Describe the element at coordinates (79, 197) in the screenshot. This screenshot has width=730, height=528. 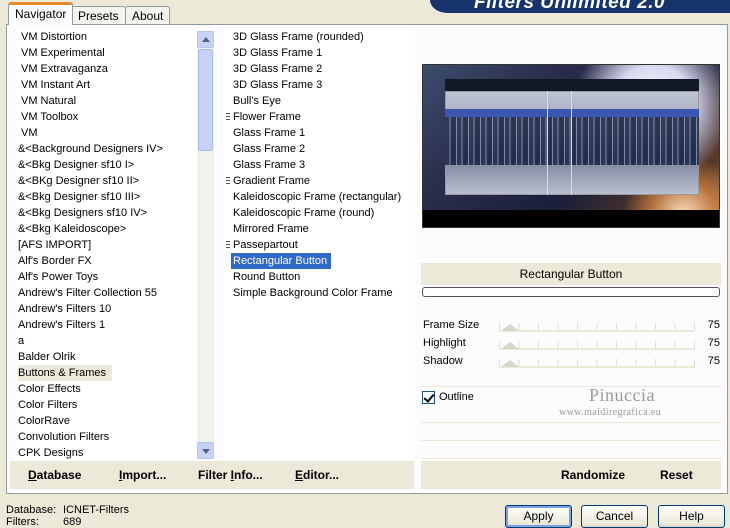
I see `category-item-label: &<Bkg Designer sf10 III>` at that location.